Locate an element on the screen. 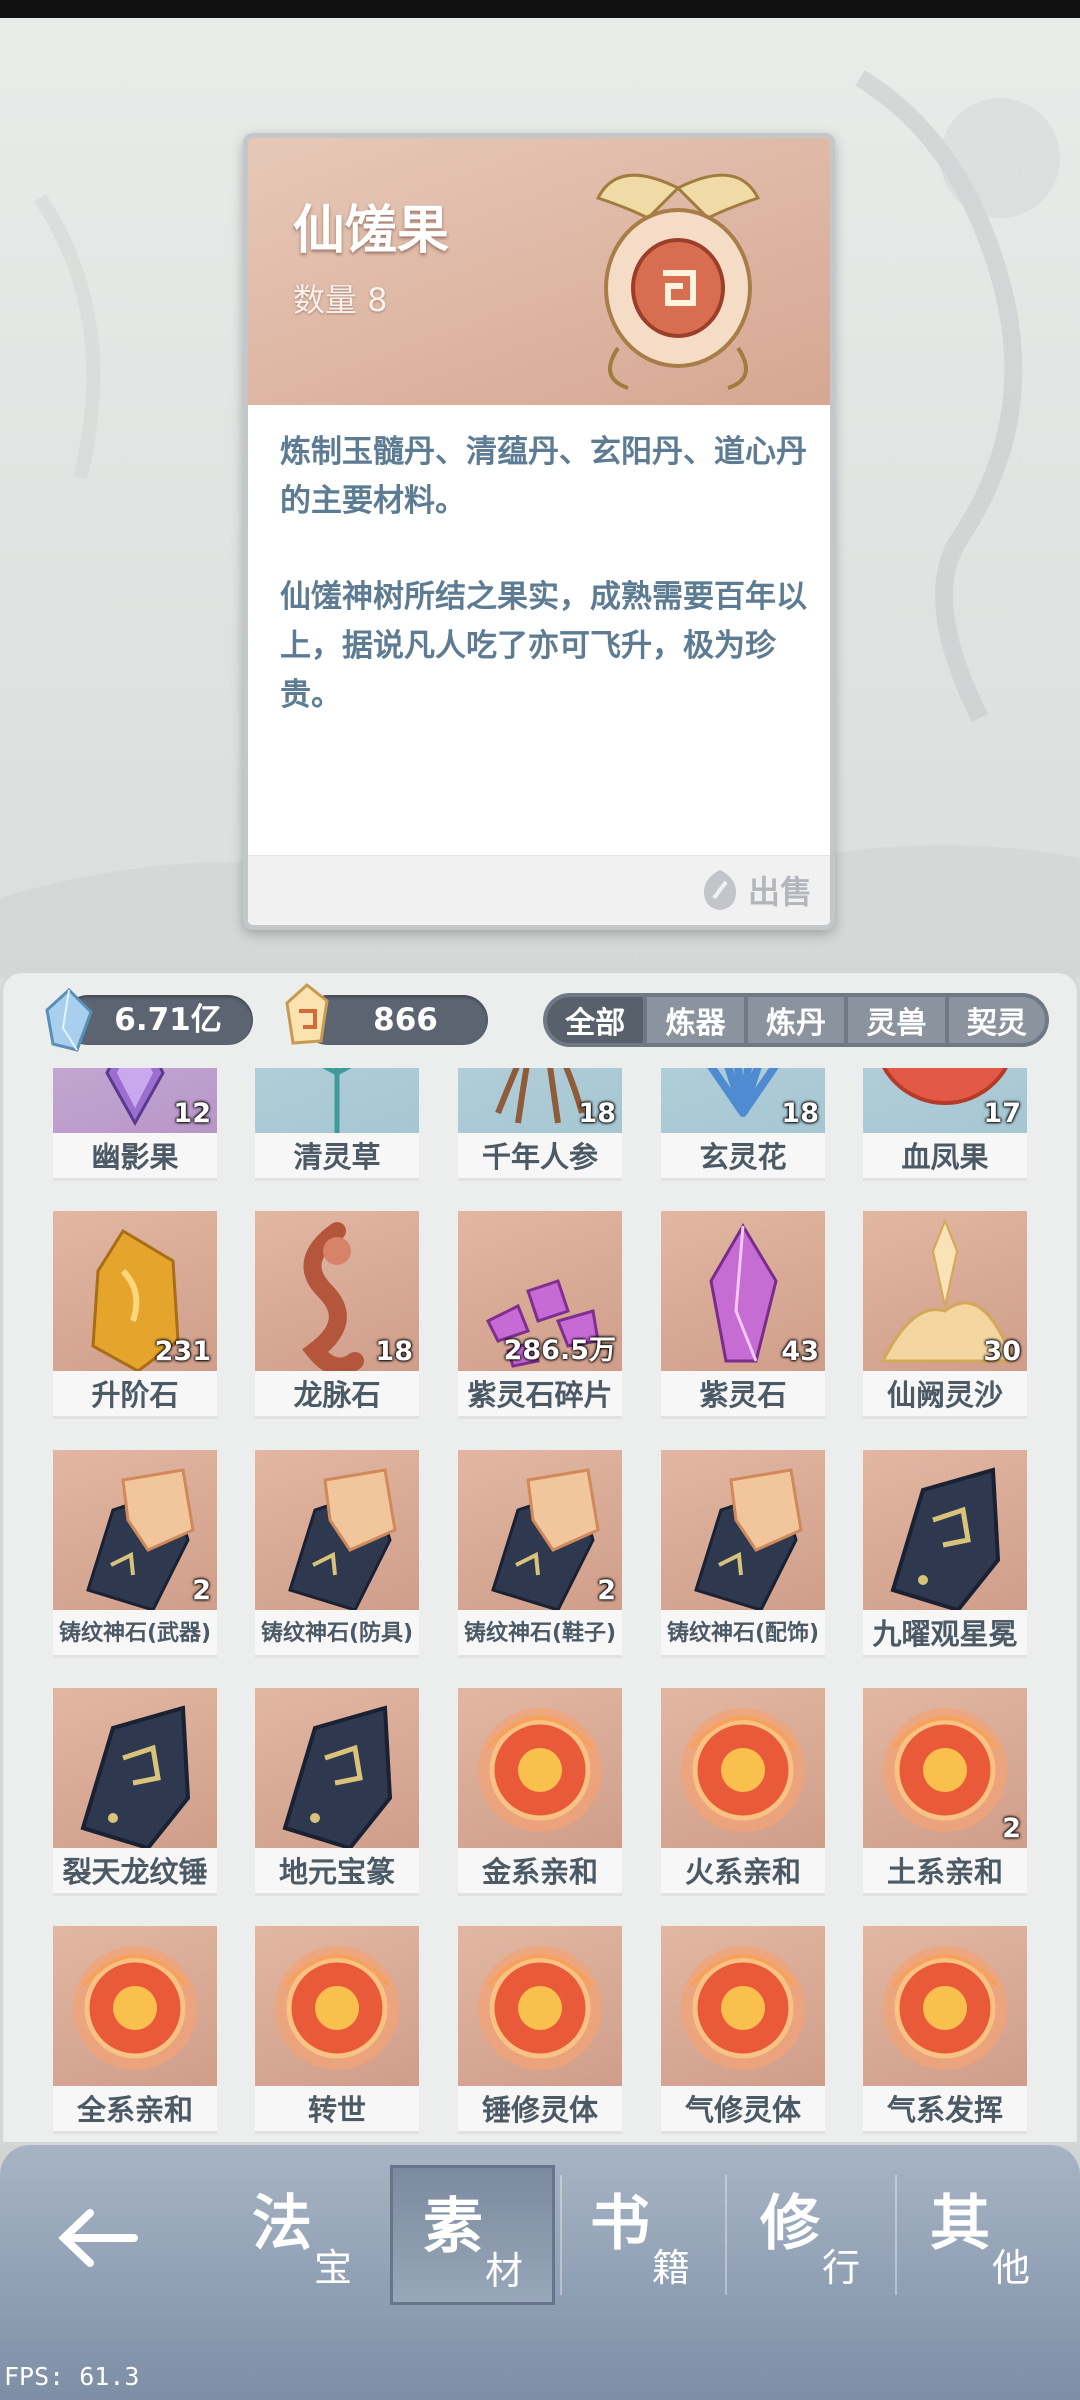  item-earth-affinity: 2 土系亲和 is located at coordinates (945, 1792).